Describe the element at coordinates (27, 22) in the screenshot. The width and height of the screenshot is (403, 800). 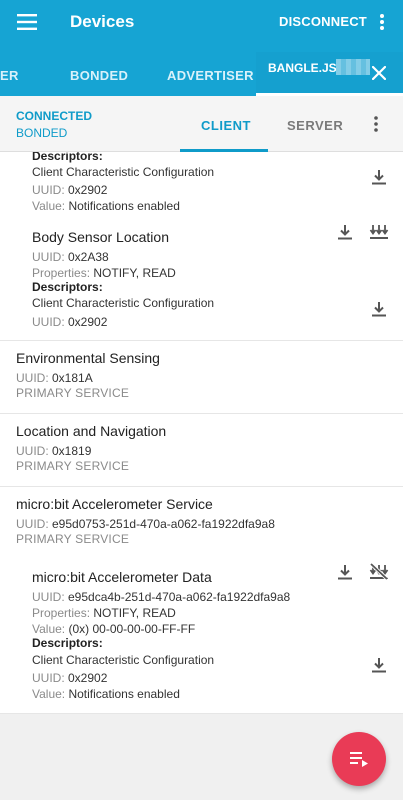
I see `hamburger-menu-icon` at that location.